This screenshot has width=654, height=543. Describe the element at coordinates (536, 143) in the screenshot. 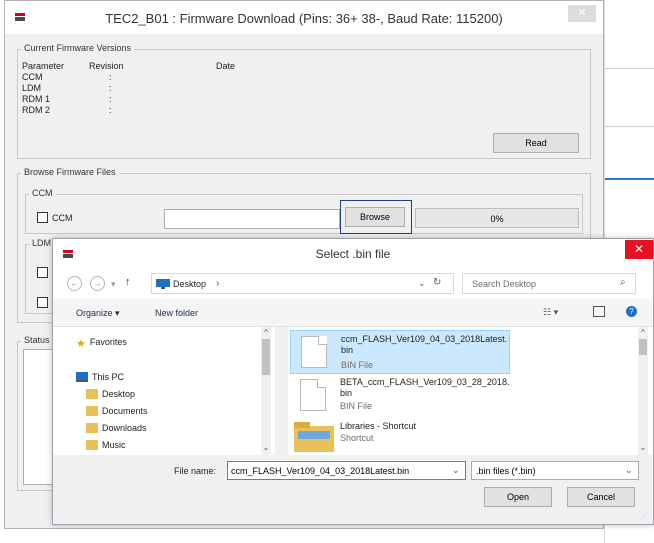

I see `read-button: Read` at that location.